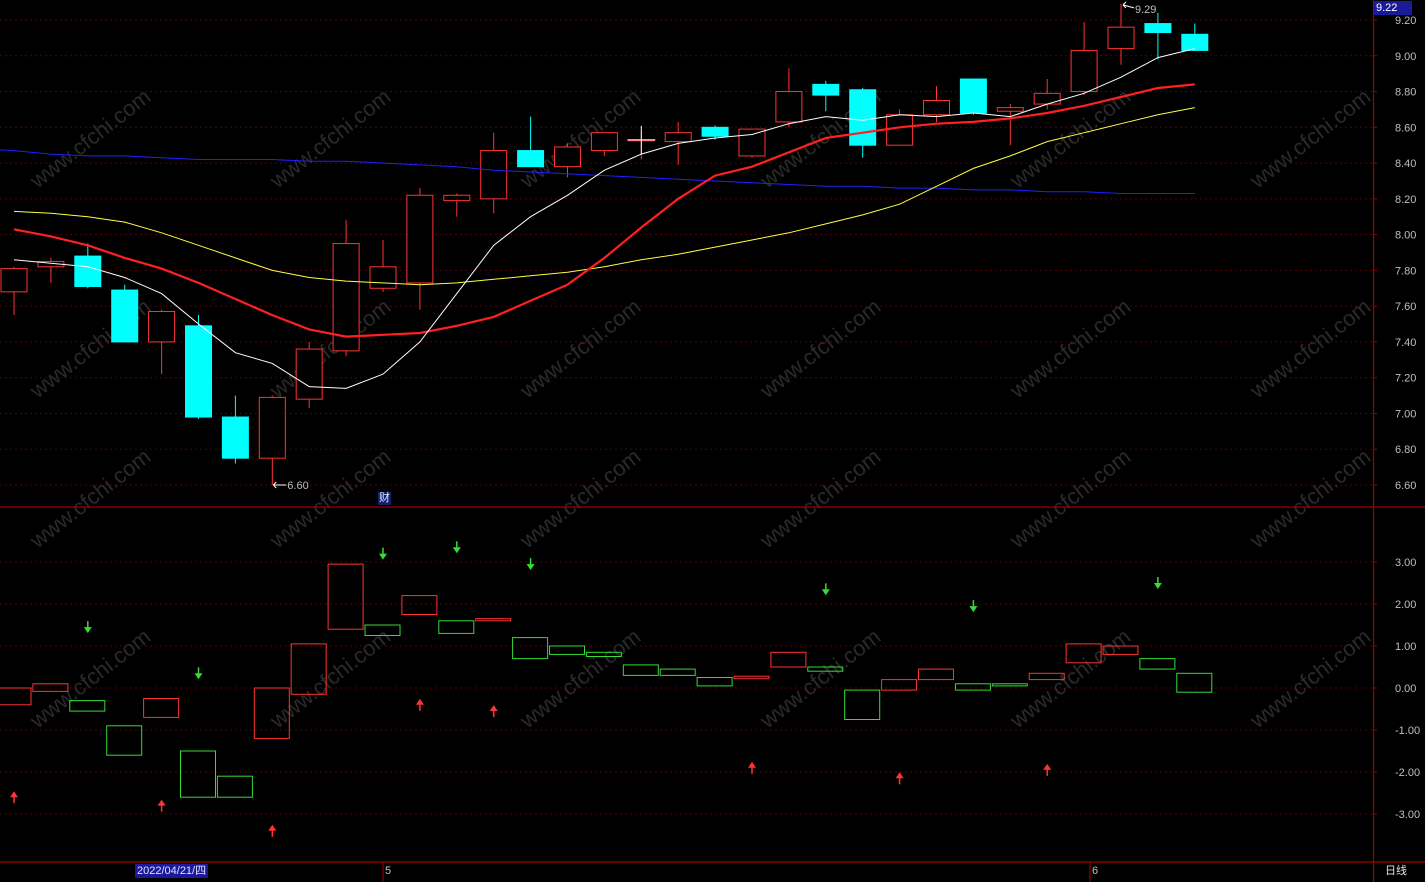 This screenshot has height=882, width=1425. What do you see at coordinates (1405, 93) in the screenshot?
I see `price-axis-label: 8.80` at bounding box center [1405, 93].